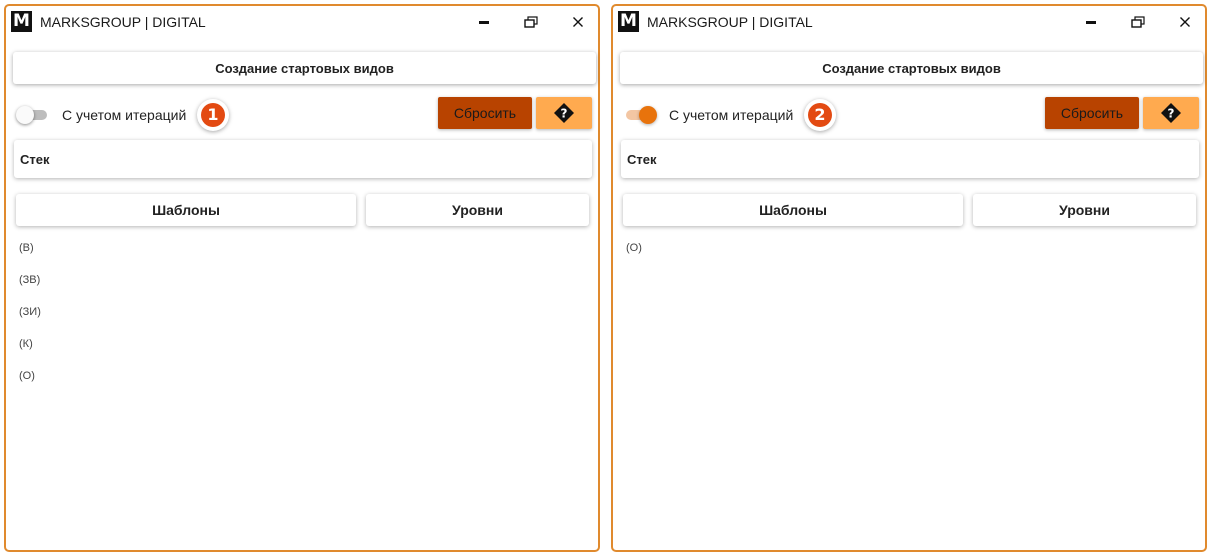  I want to click on views-list: (О), so click(634, 256).